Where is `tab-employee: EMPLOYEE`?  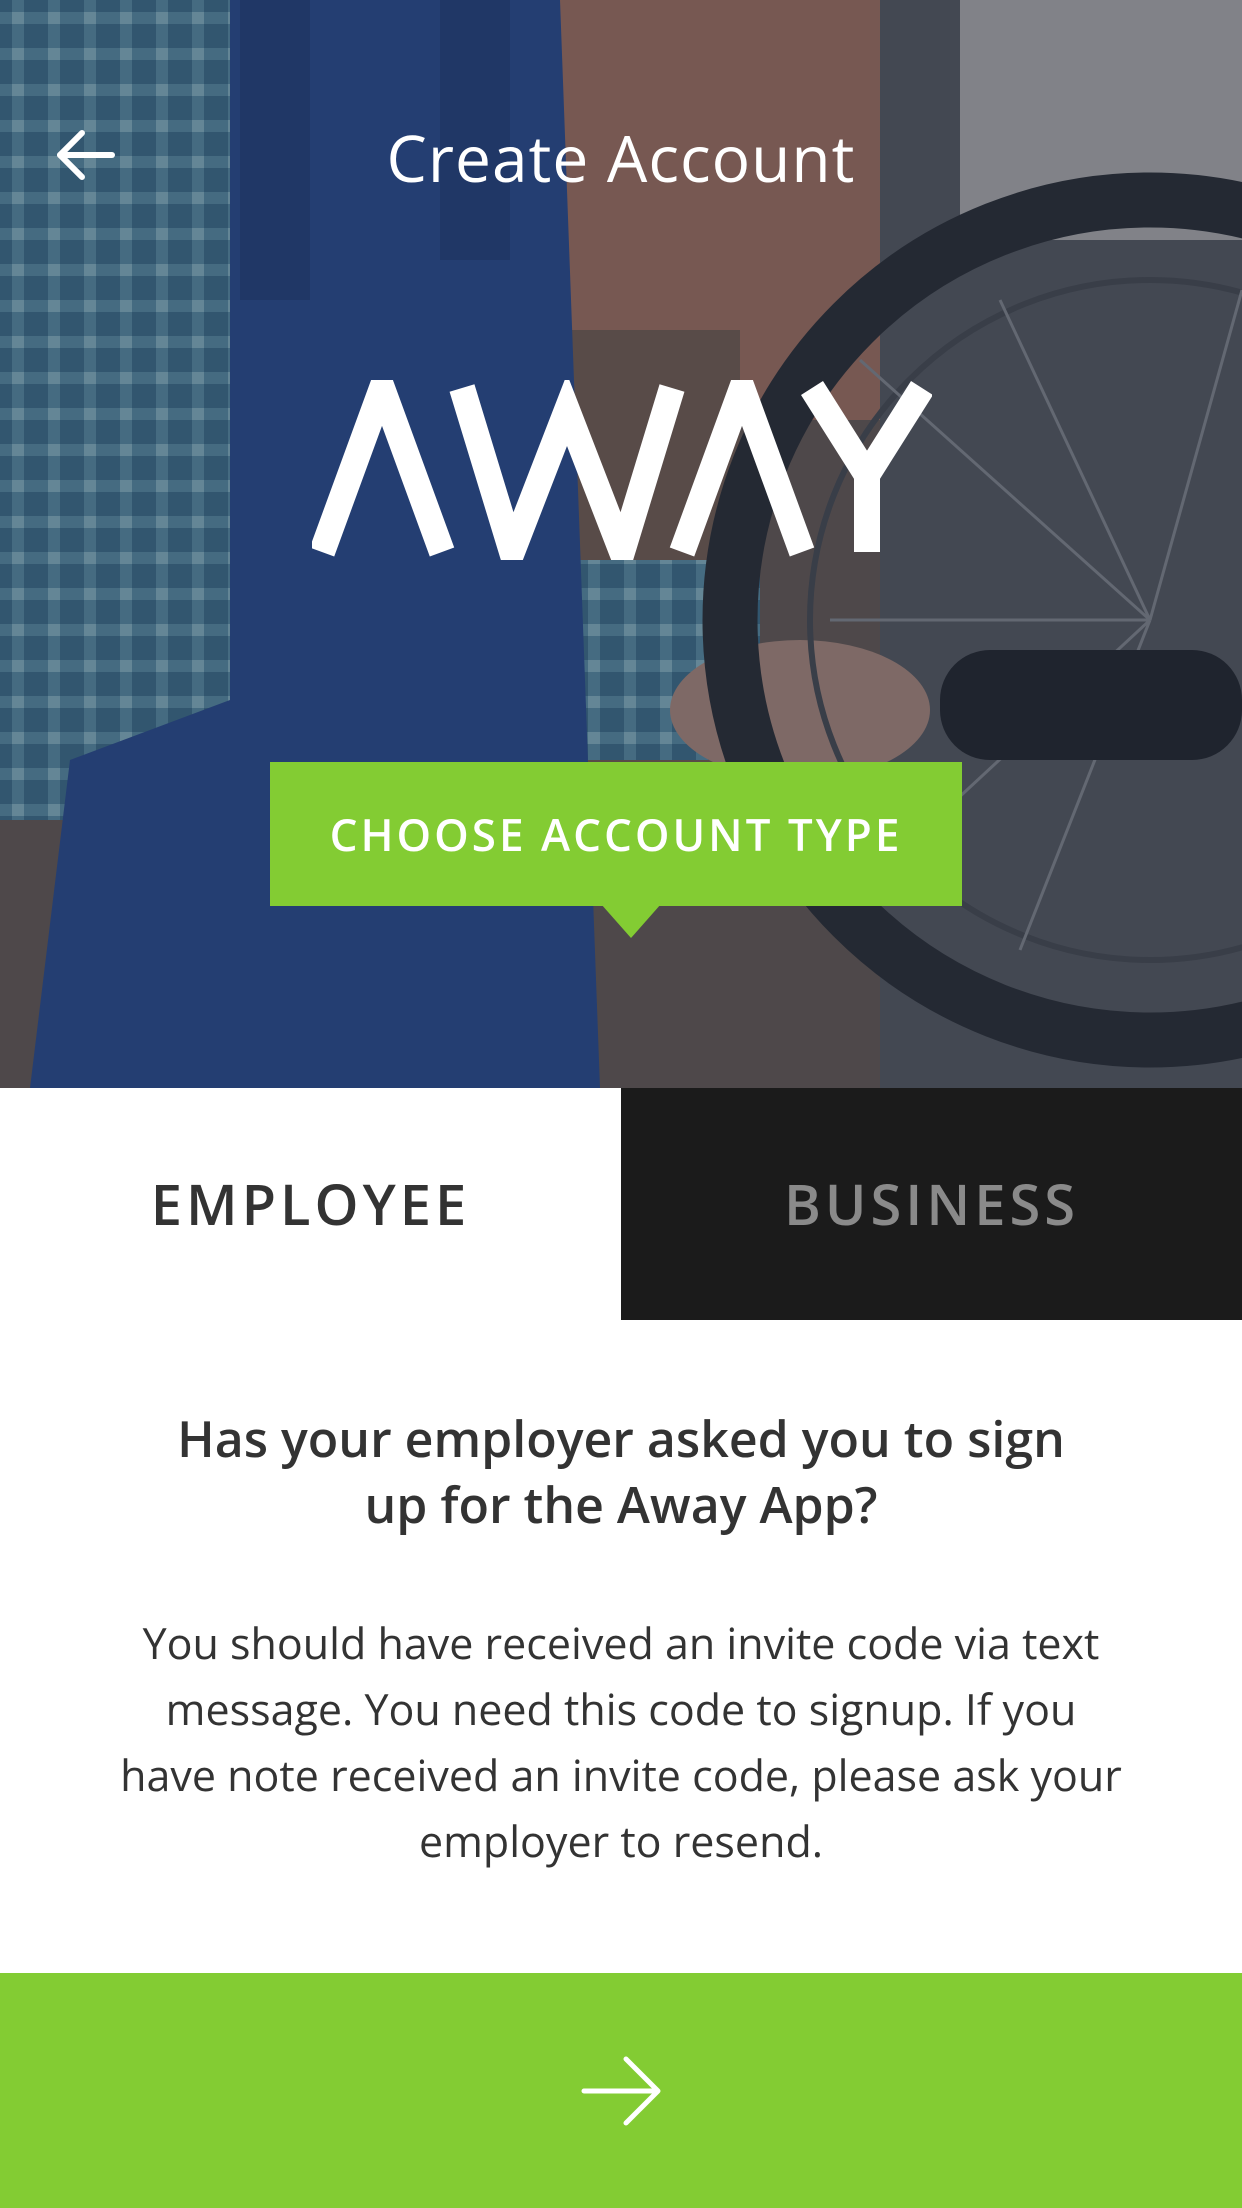 tab-employee: EMPLOYEE is located at coordinates (310, 1204).